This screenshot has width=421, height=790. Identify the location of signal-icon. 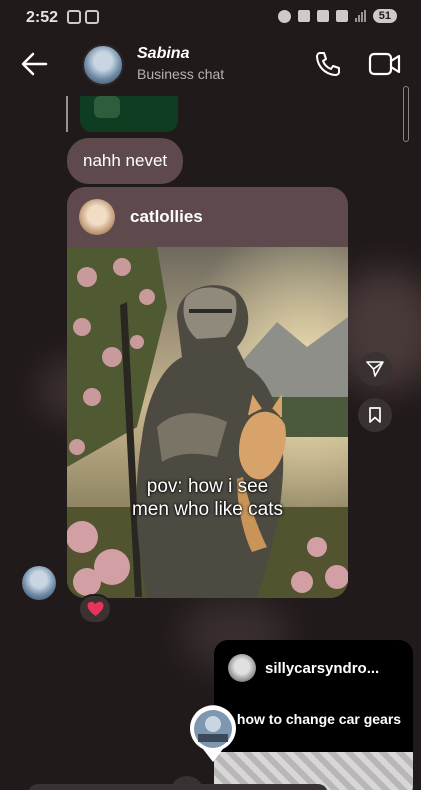
(360, 16).